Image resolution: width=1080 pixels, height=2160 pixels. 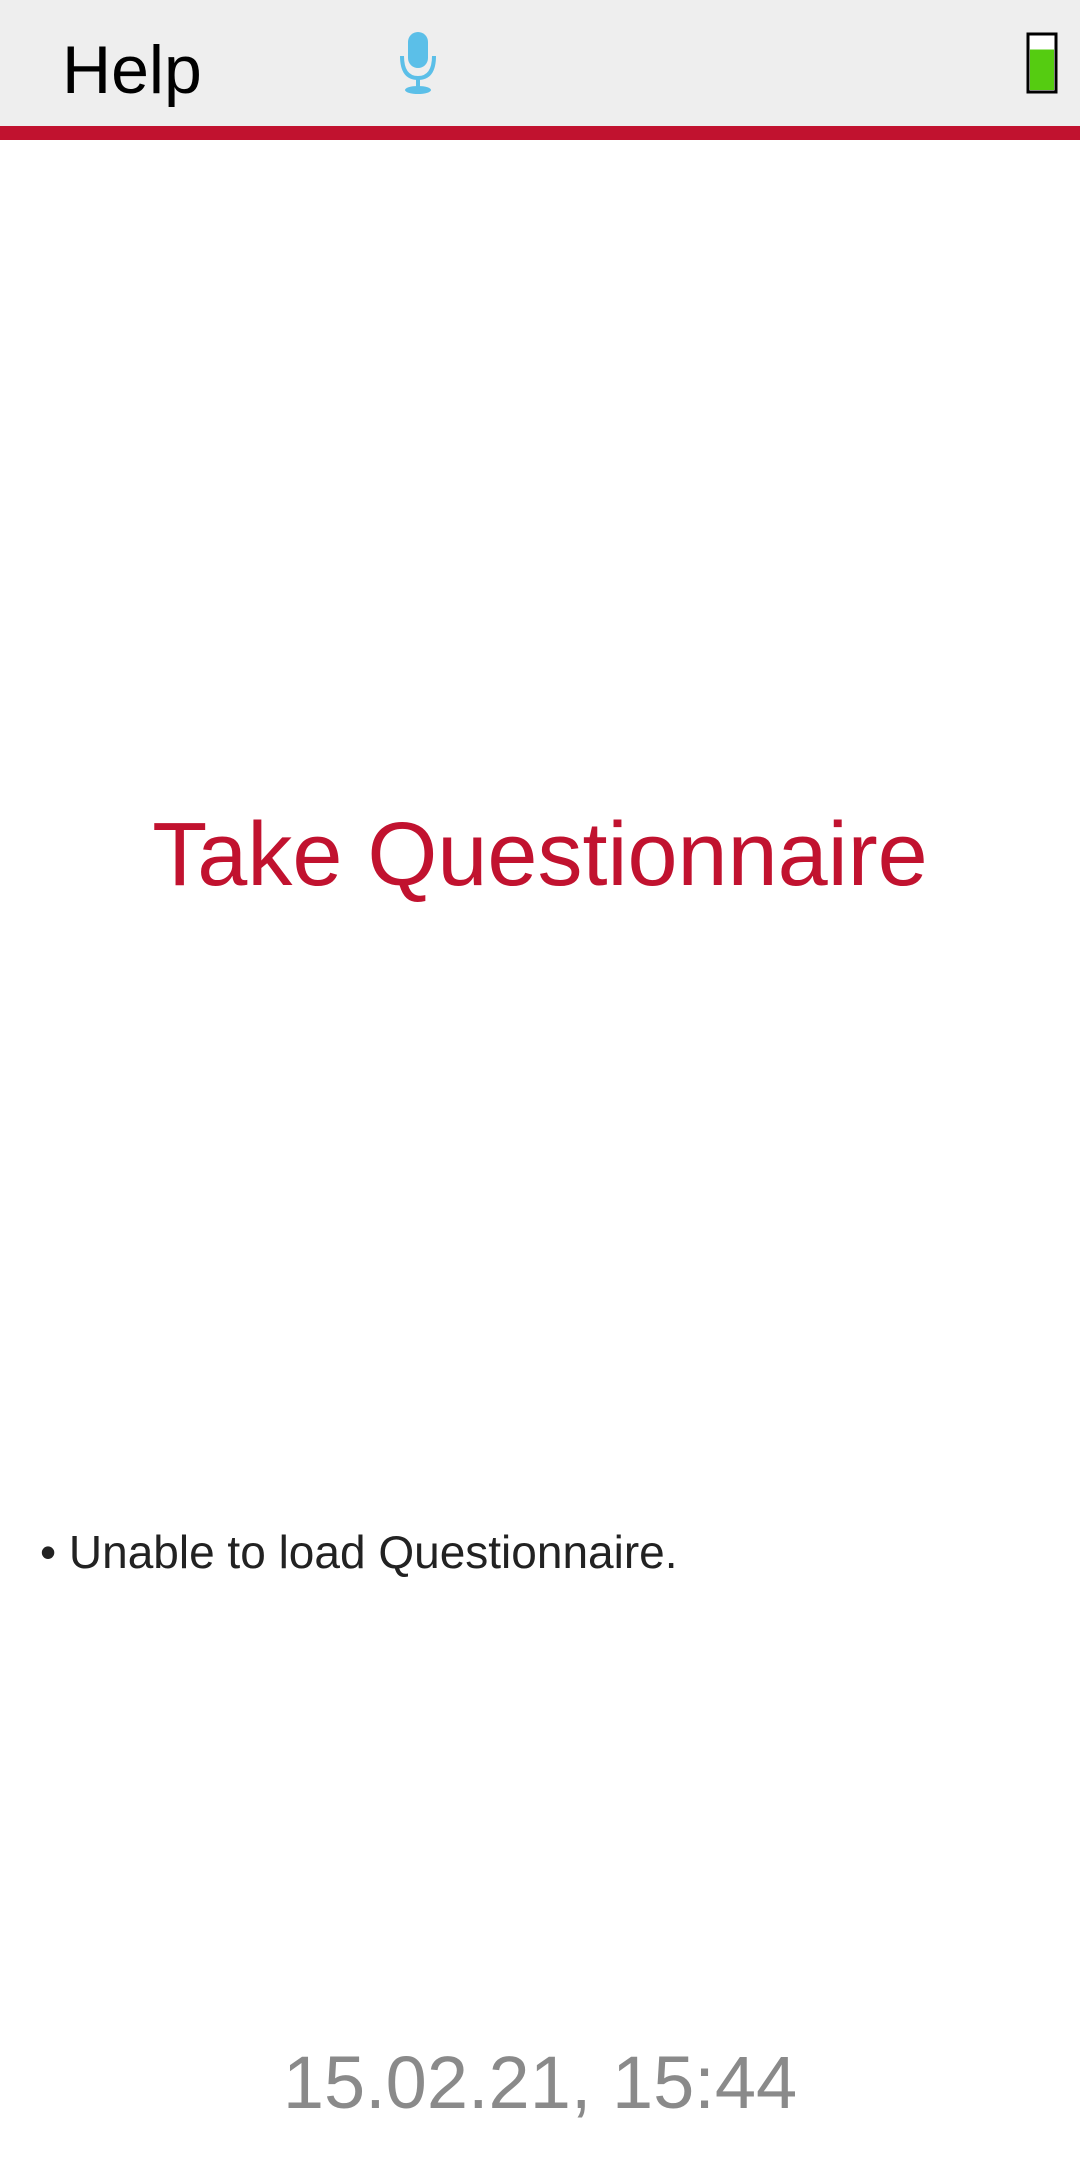 What do you see at coordinates (540, 2082) in the screenshot?
I see `timestamp: 15.02.21, 15:44` at bounding box center [540, 2082].